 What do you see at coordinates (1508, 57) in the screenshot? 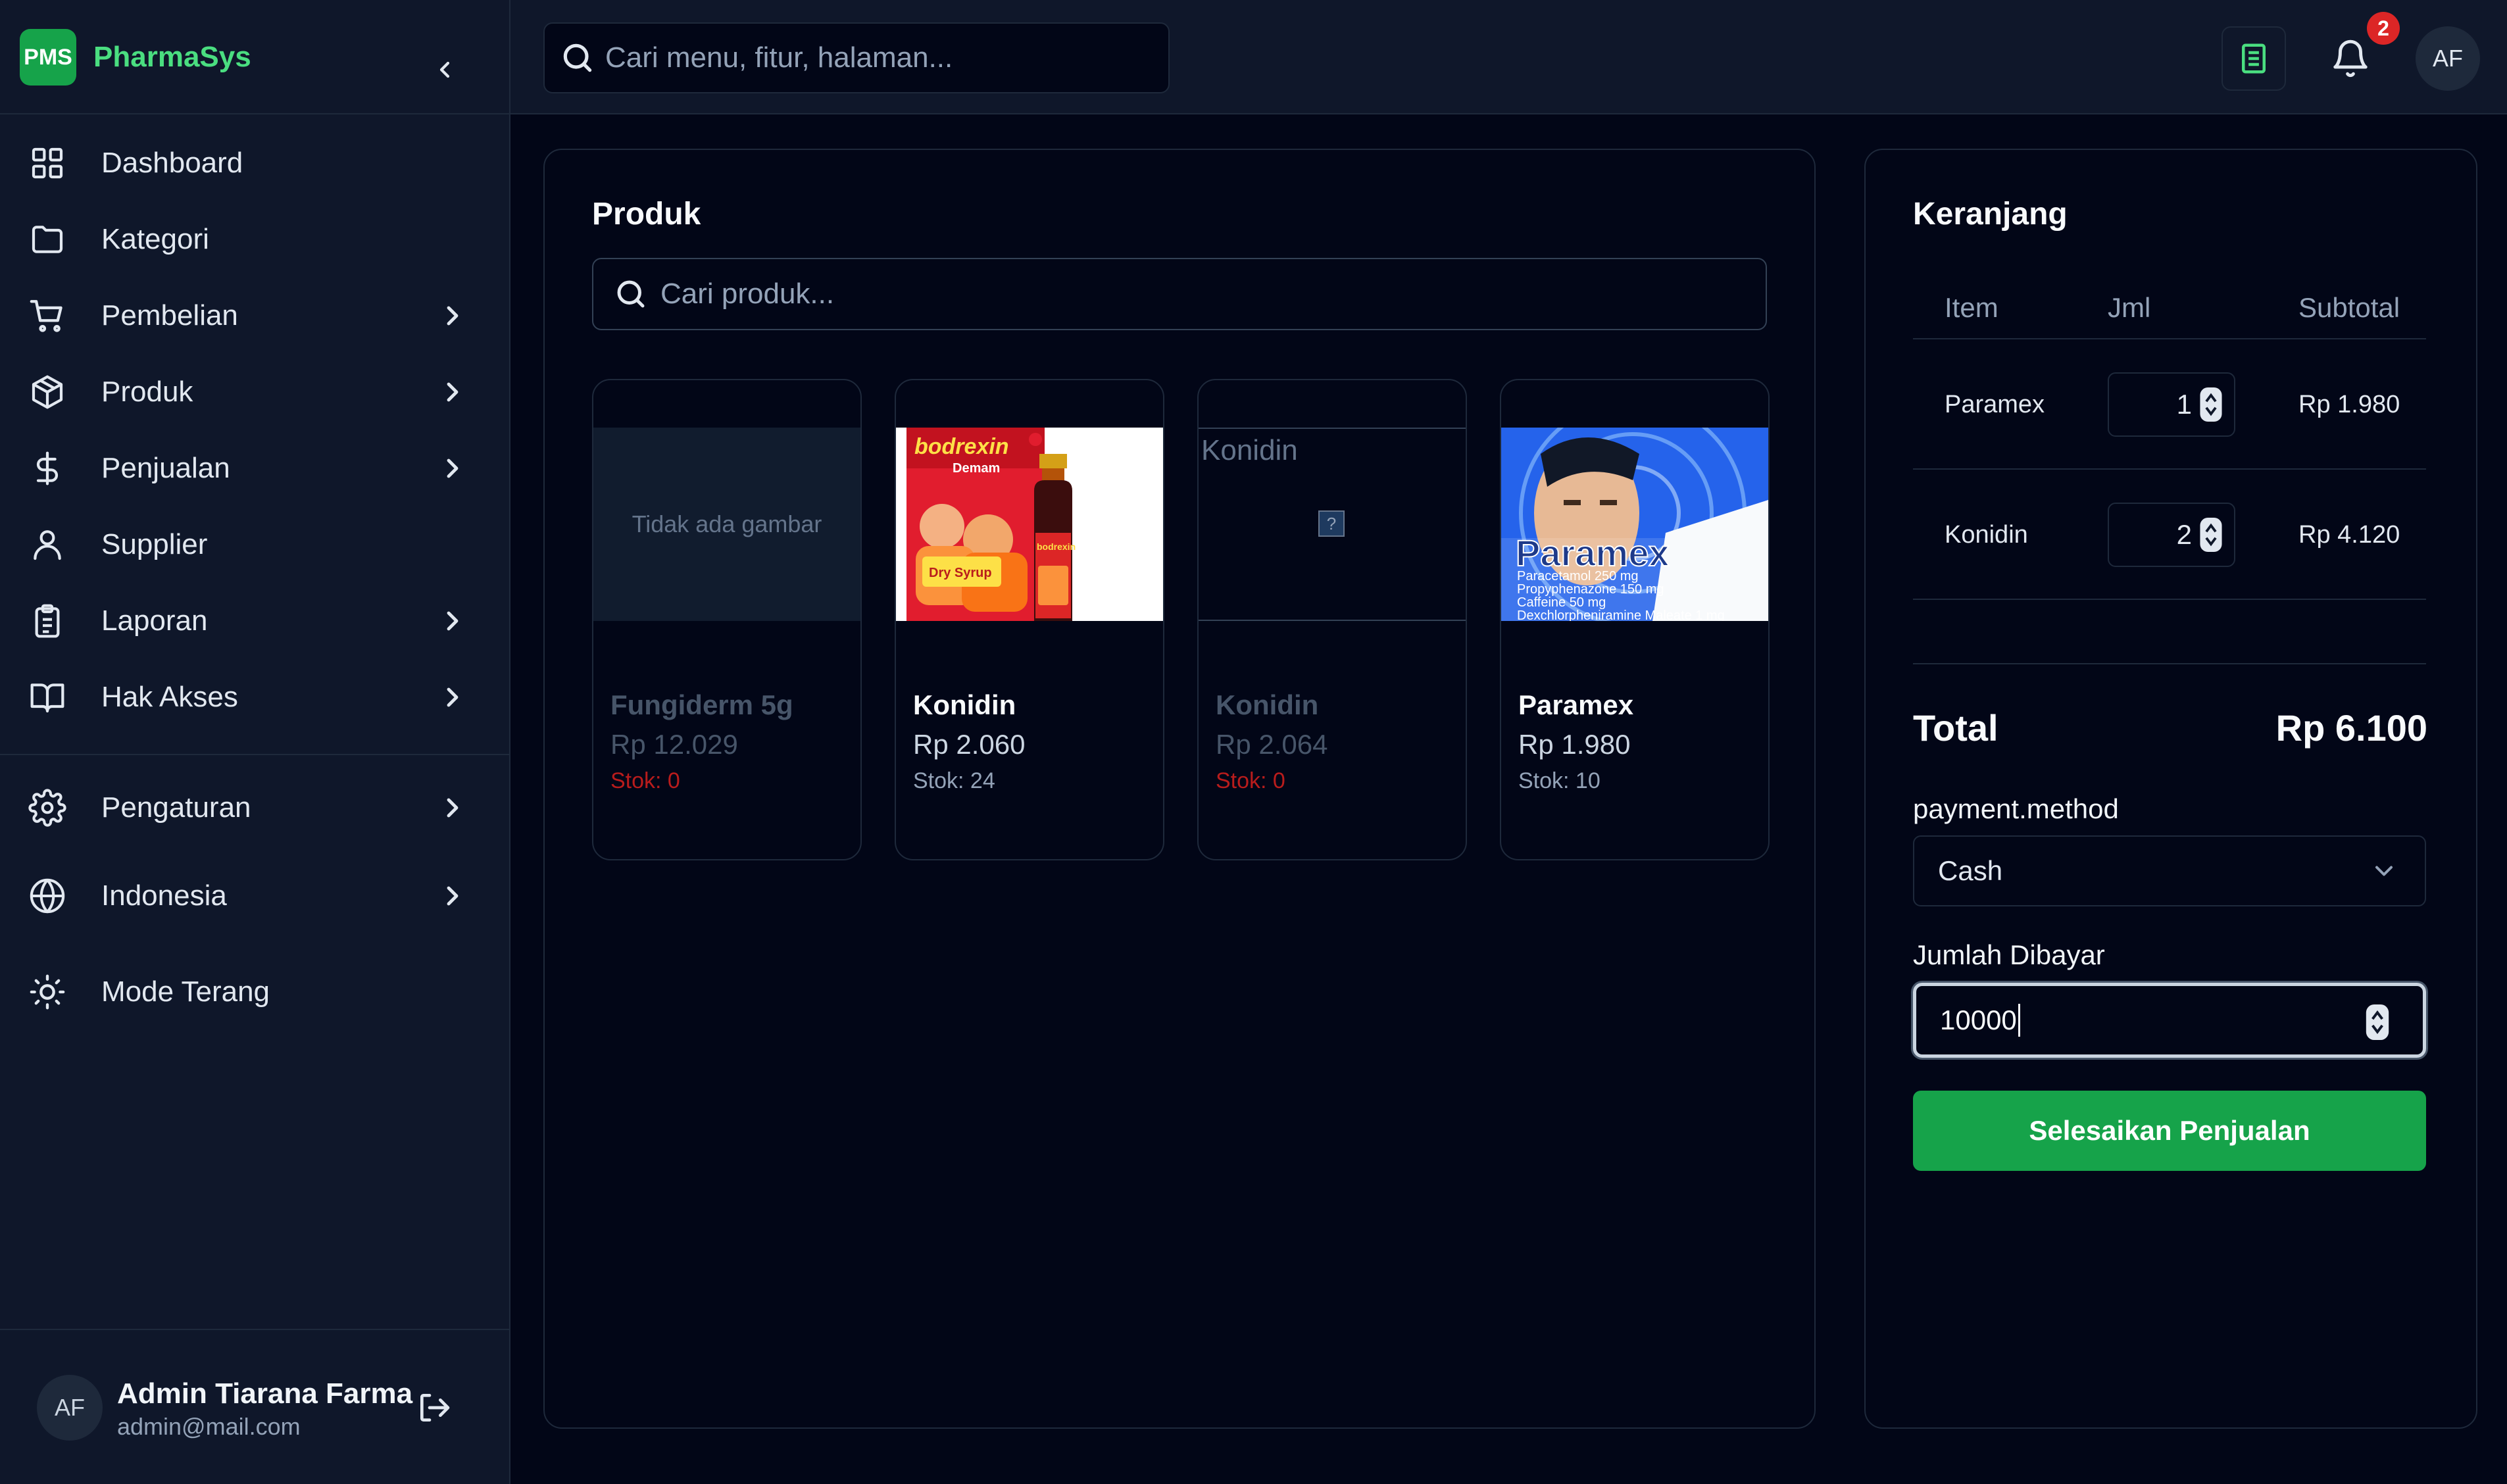
I see `topbar: 2 AF` at bounding box center [1508, 57].